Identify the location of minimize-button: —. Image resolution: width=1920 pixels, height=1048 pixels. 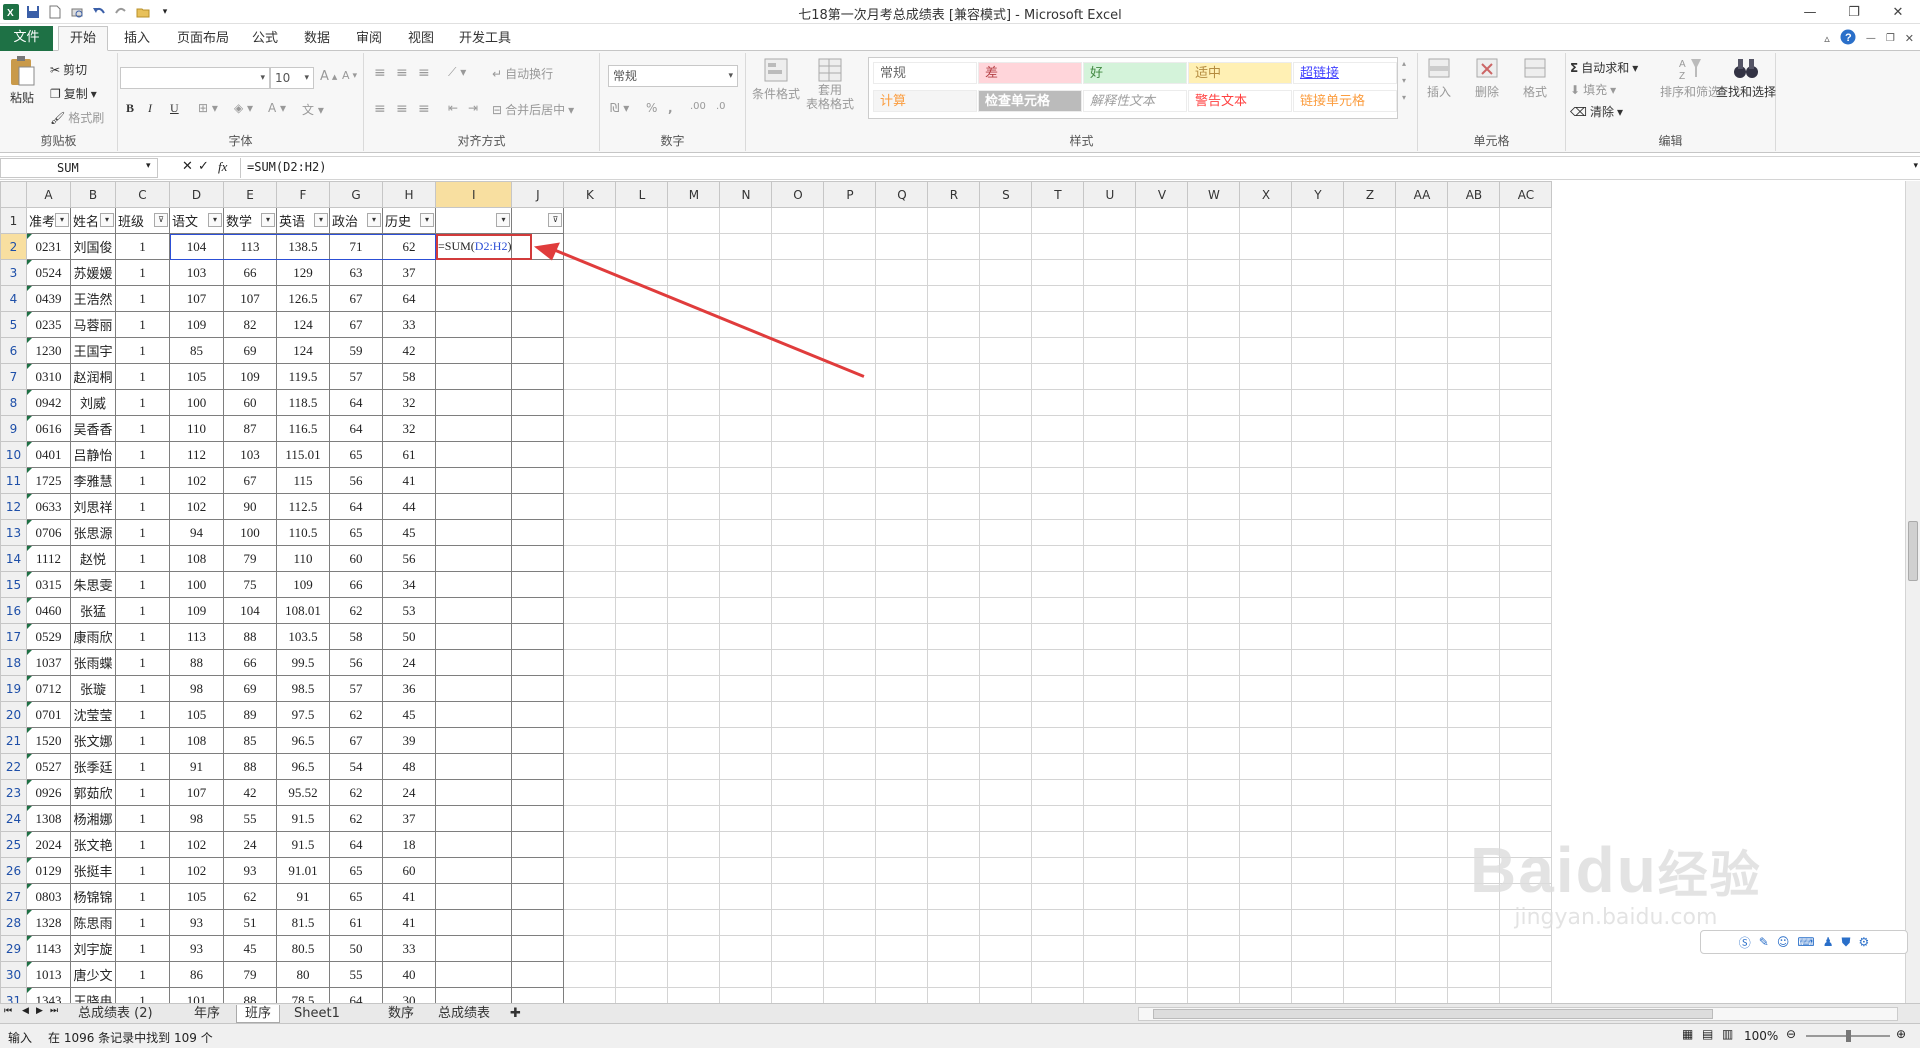
(1810, 12).